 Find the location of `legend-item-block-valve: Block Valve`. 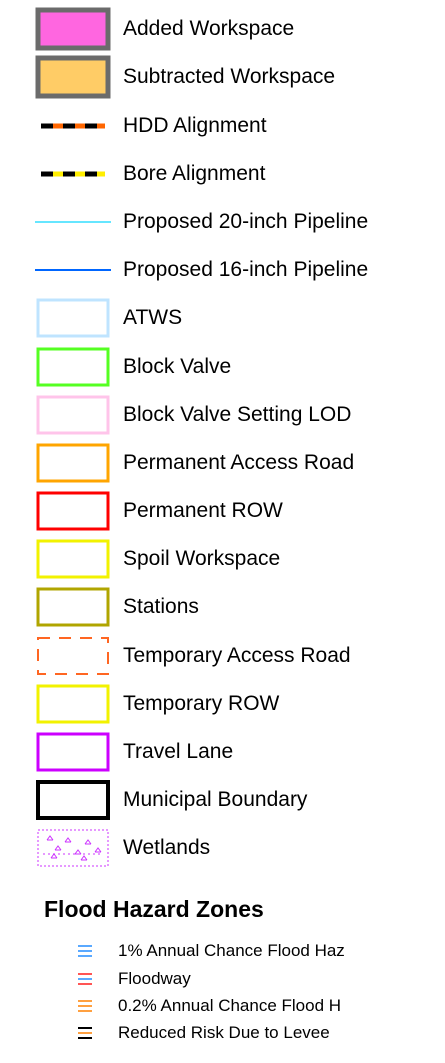

legend-item-block-valve: Block Valve is located at coordinates (222, 367).